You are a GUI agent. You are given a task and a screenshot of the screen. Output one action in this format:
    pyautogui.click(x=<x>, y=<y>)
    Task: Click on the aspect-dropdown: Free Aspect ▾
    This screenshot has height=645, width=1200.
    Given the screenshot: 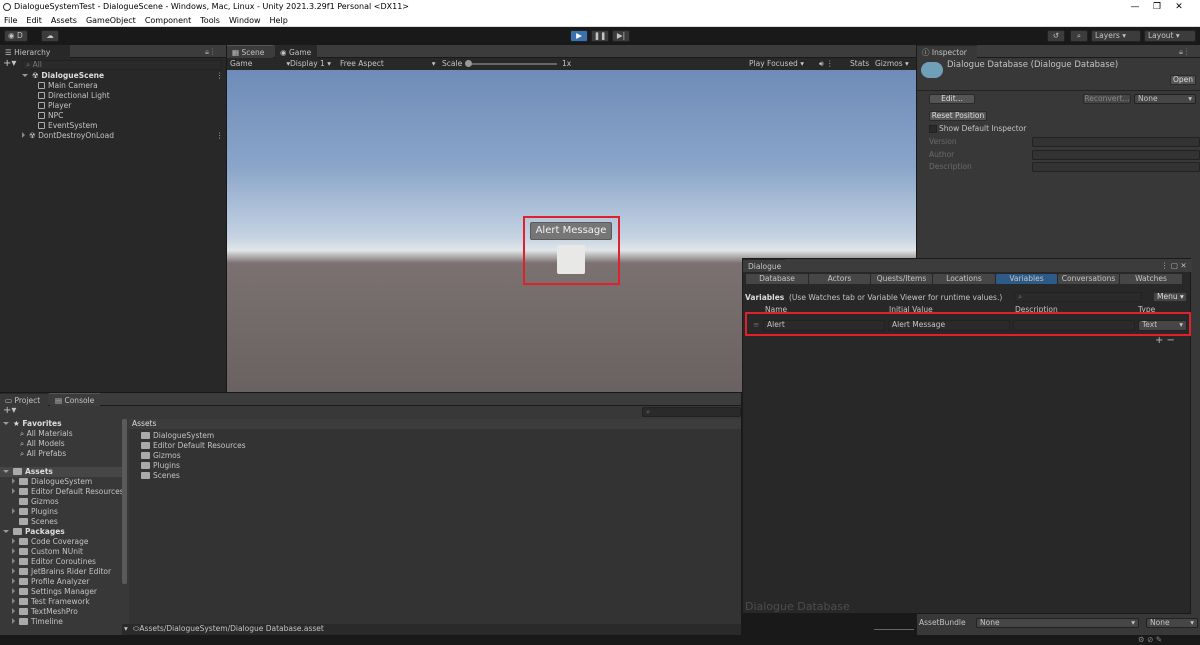 What is the action you would take?
    pyautogui.click(x=388, y=64)
    